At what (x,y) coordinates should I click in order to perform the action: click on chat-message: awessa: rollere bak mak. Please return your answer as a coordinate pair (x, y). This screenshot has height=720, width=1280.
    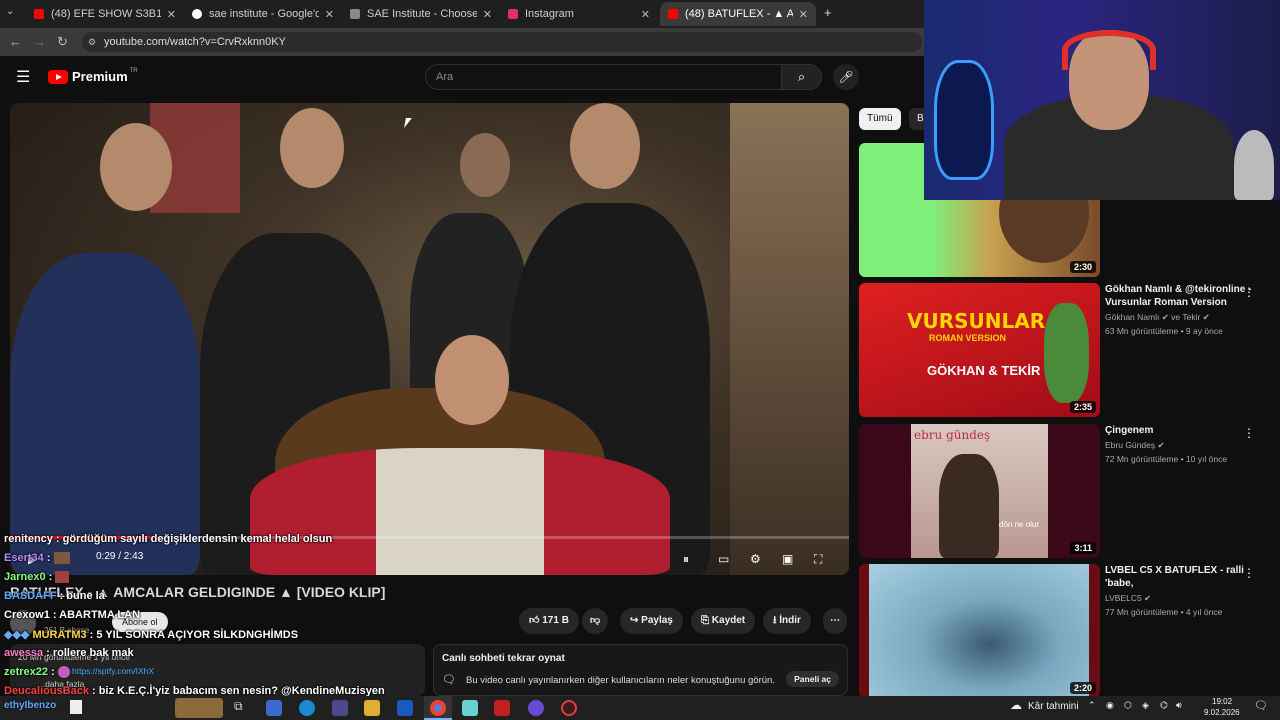
    Looking at the image, I should click on (69, 653).